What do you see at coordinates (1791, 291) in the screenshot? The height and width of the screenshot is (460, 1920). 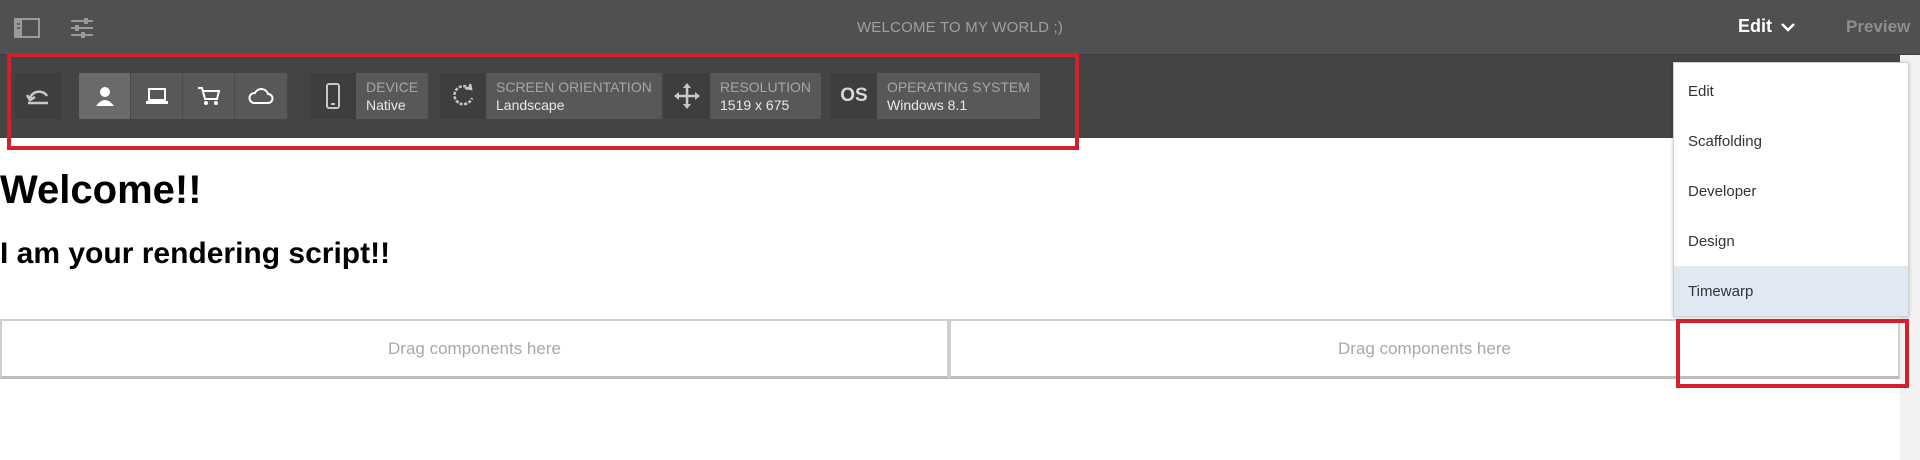 I see `menu-item-timewarp: Timewarp` at bounding box center [1791, 291].